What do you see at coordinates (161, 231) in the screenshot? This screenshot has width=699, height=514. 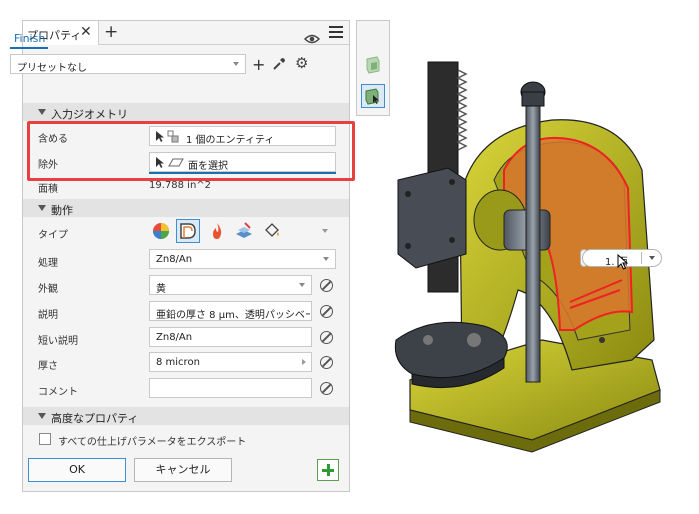 I see `appearance-type-icon` at bounding box center [161, 231].